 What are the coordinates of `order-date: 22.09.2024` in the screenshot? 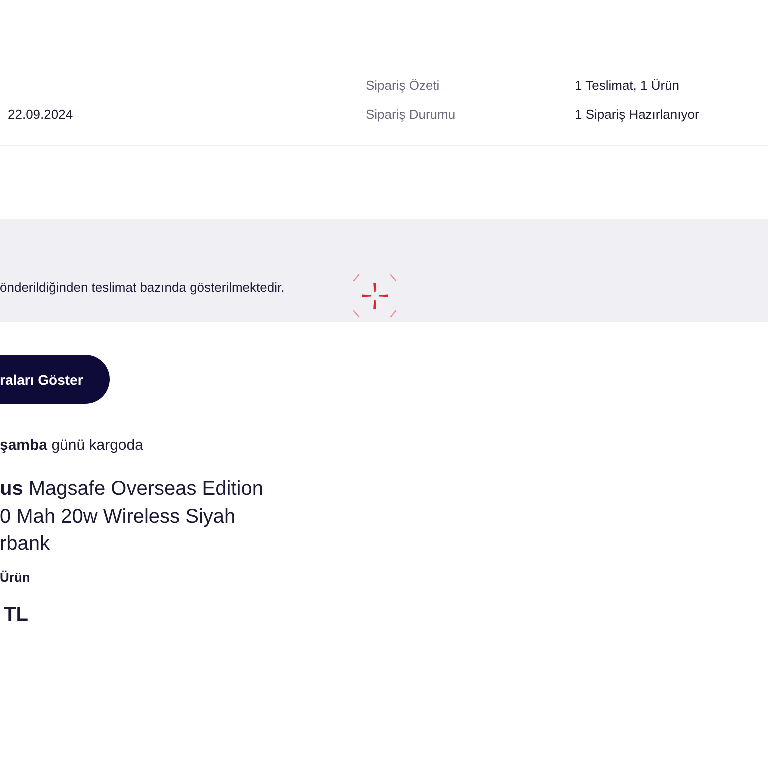 It's located at (40, 114).